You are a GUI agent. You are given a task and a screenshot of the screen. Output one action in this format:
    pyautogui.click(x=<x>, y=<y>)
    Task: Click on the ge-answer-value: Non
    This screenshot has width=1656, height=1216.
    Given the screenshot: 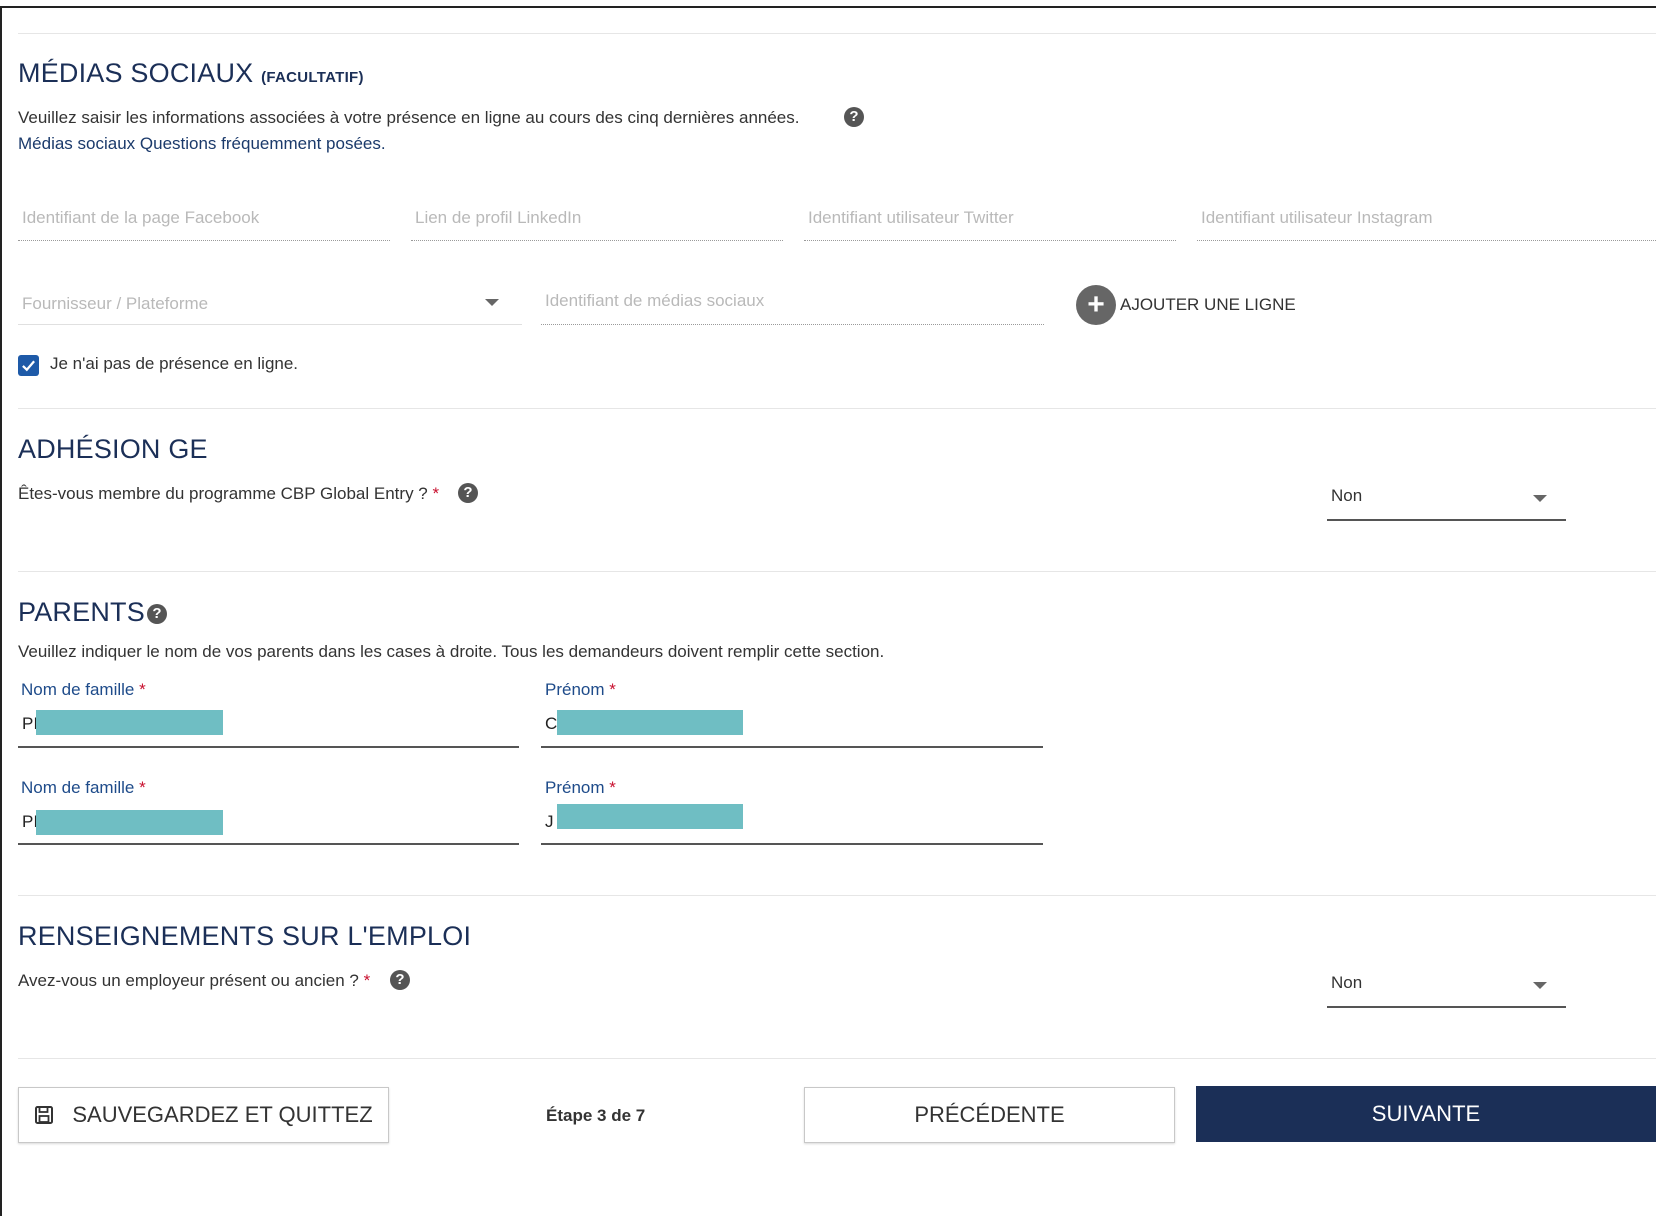 What is the action you would take?
    pyautogui.click(x=1347, y=495)
    